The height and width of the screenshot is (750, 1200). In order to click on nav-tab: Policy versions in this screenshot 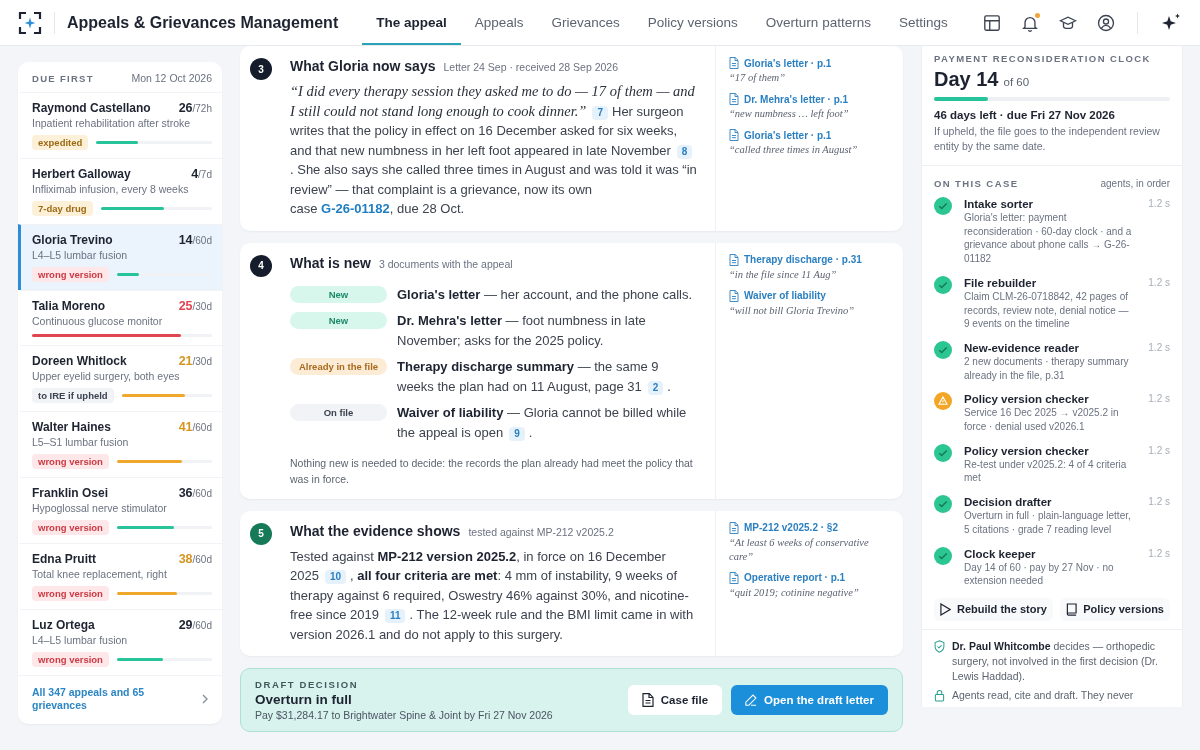, I will do `click(692, 22)`.